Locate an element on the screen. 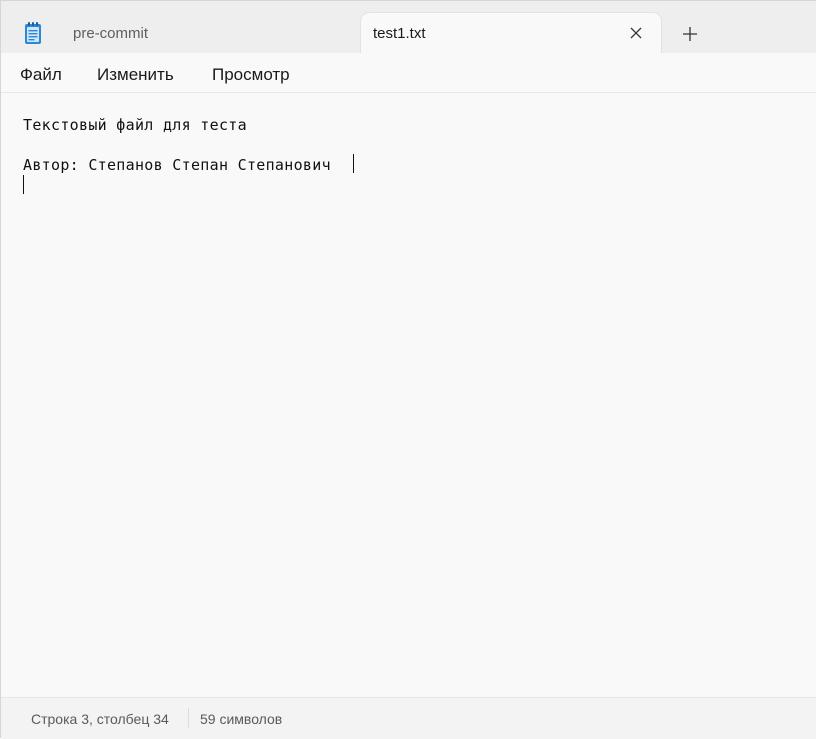 The image size is (816, 739). tab-bar: pre-commit test1.txt is located at coordinates (408, 27).